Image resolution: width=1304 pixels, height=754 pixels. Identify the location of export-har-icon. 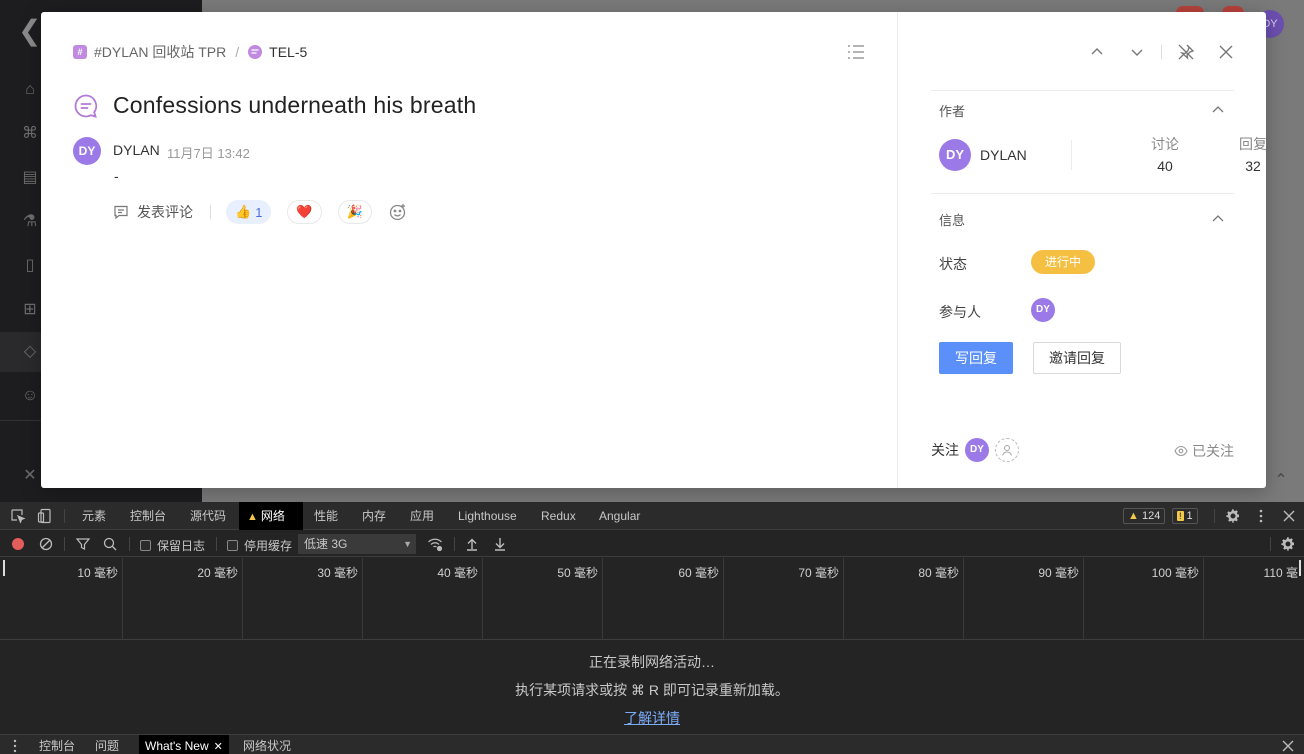
(500, 544).